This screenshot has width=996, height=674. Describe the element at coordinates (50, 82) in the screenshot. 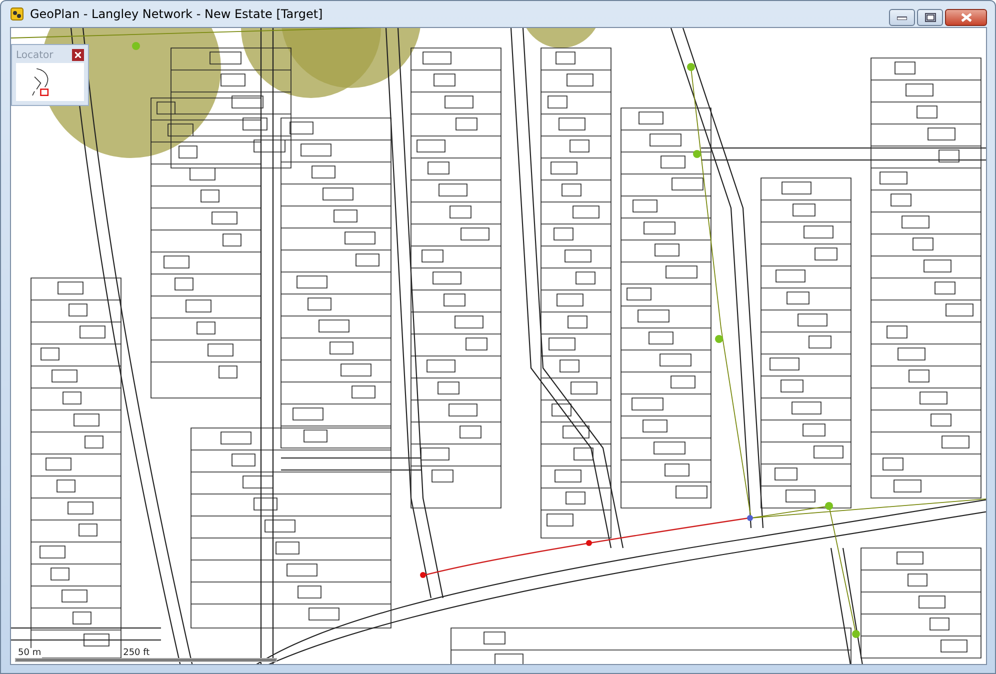

I see `locator-minimap` at that location.